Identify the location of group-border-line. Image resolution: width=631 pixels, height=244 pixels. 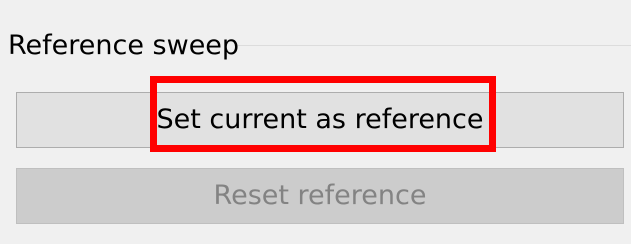
(434, 45).